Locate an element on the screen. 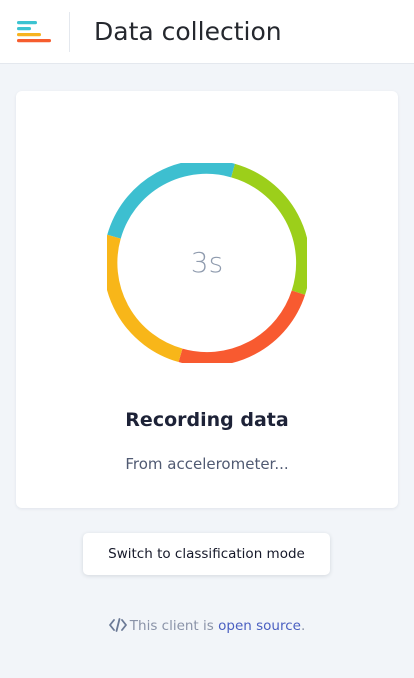 The height and width of the screenshot is (678, 414). footer-prefix: This client is is located at coordinates (171, 626).